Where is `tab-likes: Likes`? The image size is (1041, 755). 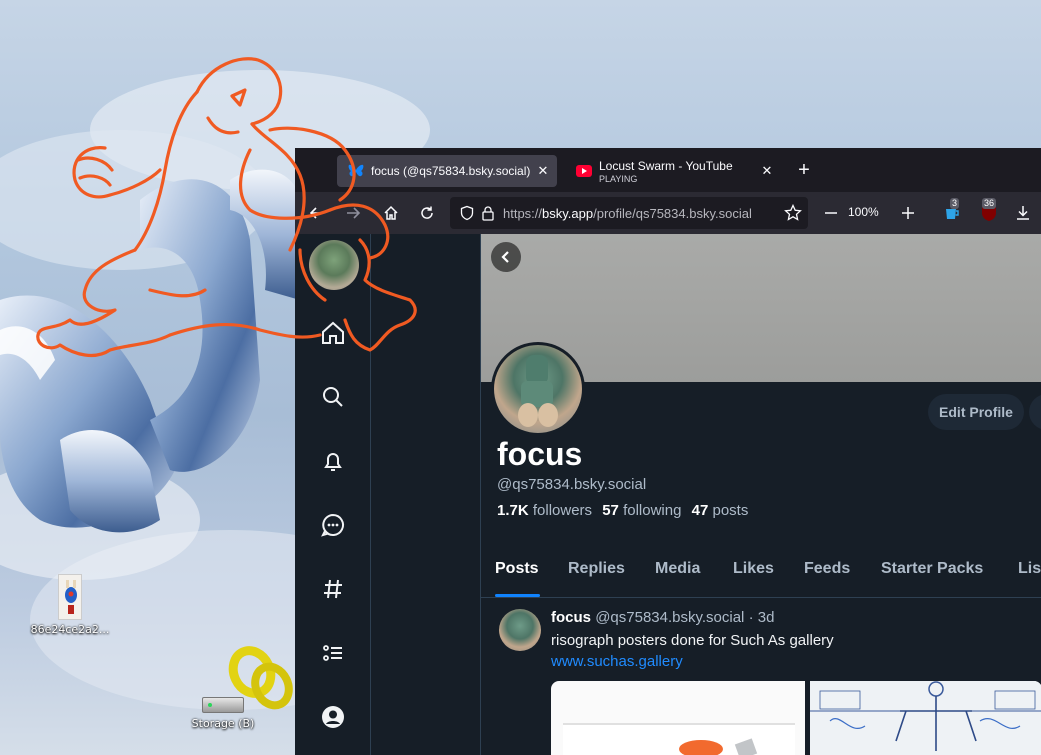
tab-likes: Likes is located at coordinates (753, 569).